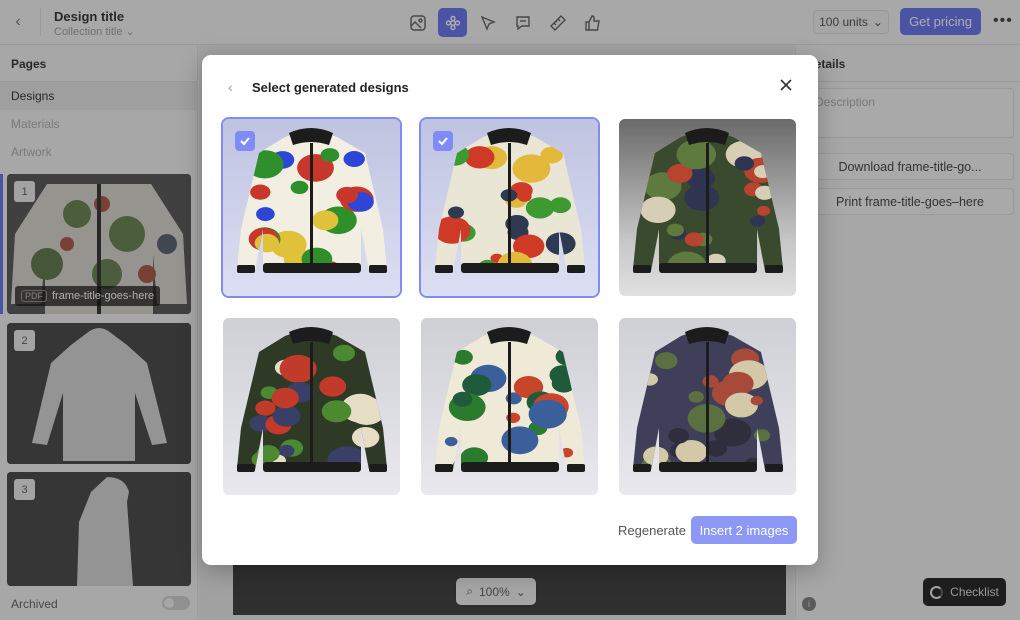 Image resolution: width=1020 pixels, height=620 pixels. I want to click on modal-back-button: ‹, so click(230, 87).